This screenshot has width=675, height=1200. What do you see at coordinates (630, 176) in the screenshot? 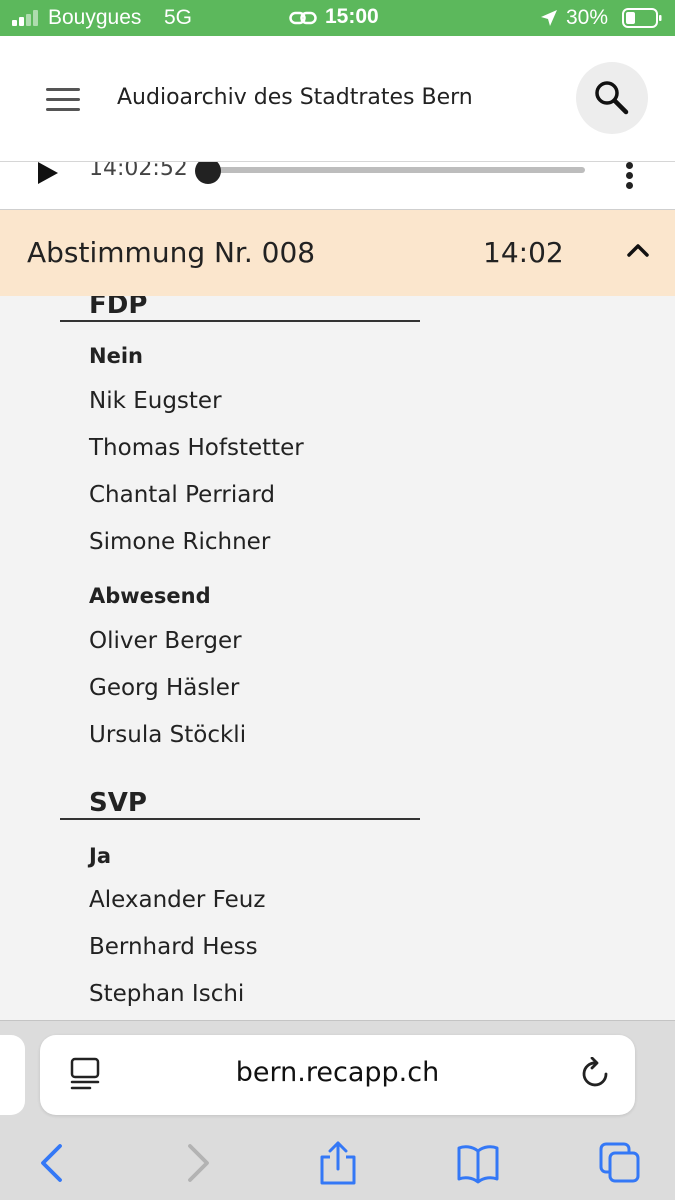
I see `more-vertical-icon` at bounding box center [630, 176].